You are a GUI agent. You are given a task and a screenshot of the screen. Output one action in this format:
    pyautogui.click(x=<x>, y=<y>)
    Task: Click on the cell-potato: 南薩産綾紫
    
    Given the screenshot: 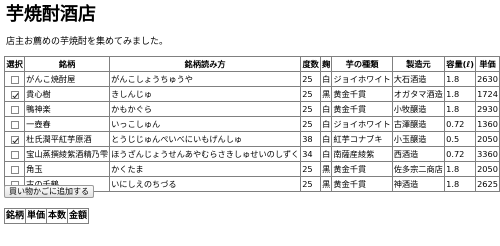 What is the action you would take?
    pyautogui.click(x=362, y=154)
    